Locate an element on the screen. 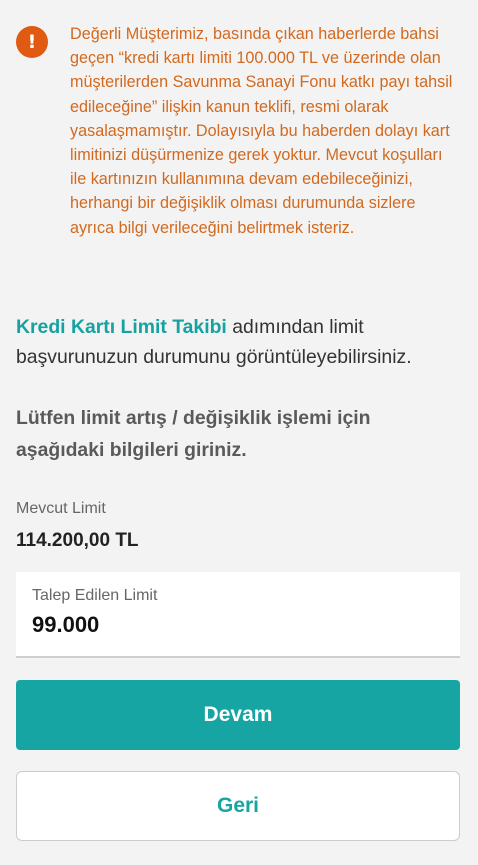 The width and height of the screenshot is (478, 865). continue-button: Devam is located at coordinates (238, 715).